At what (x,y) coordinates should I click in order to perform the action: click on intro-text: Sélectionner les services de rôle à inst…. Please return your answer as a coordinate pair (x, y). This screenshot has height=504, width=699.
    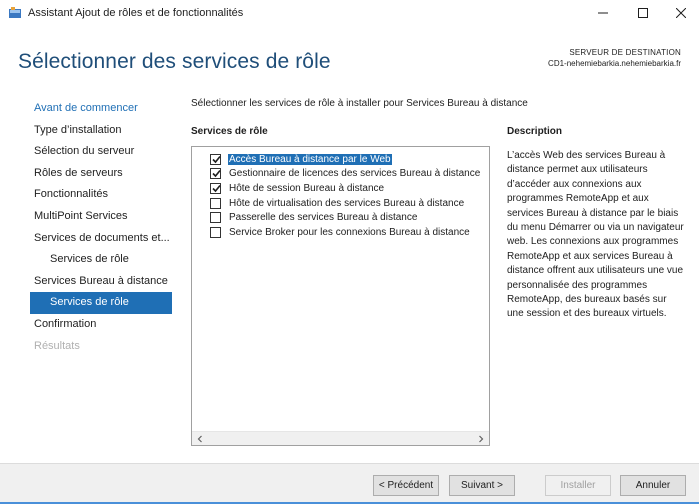
    Looking at the image, I should click on (359, 103).